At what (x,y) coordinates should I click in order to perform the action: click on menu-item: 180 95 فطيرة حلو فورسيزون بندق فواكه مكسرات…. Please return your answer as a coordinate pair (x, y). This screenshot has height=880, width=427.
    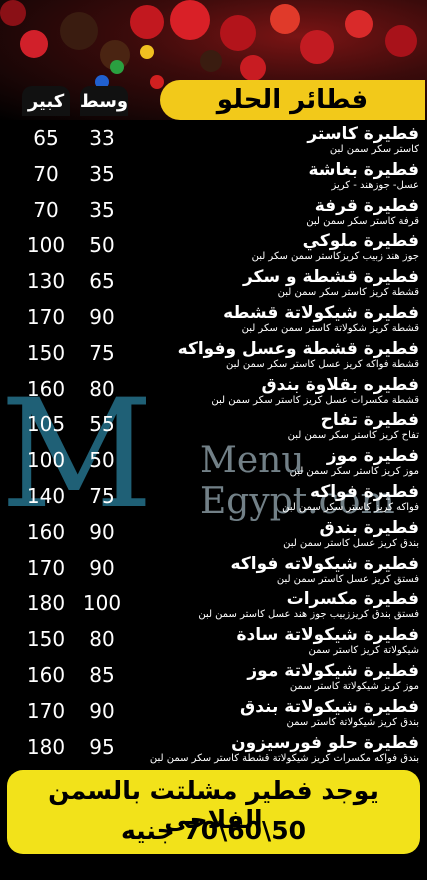
    Looking at the image, I should click on (213, 751).